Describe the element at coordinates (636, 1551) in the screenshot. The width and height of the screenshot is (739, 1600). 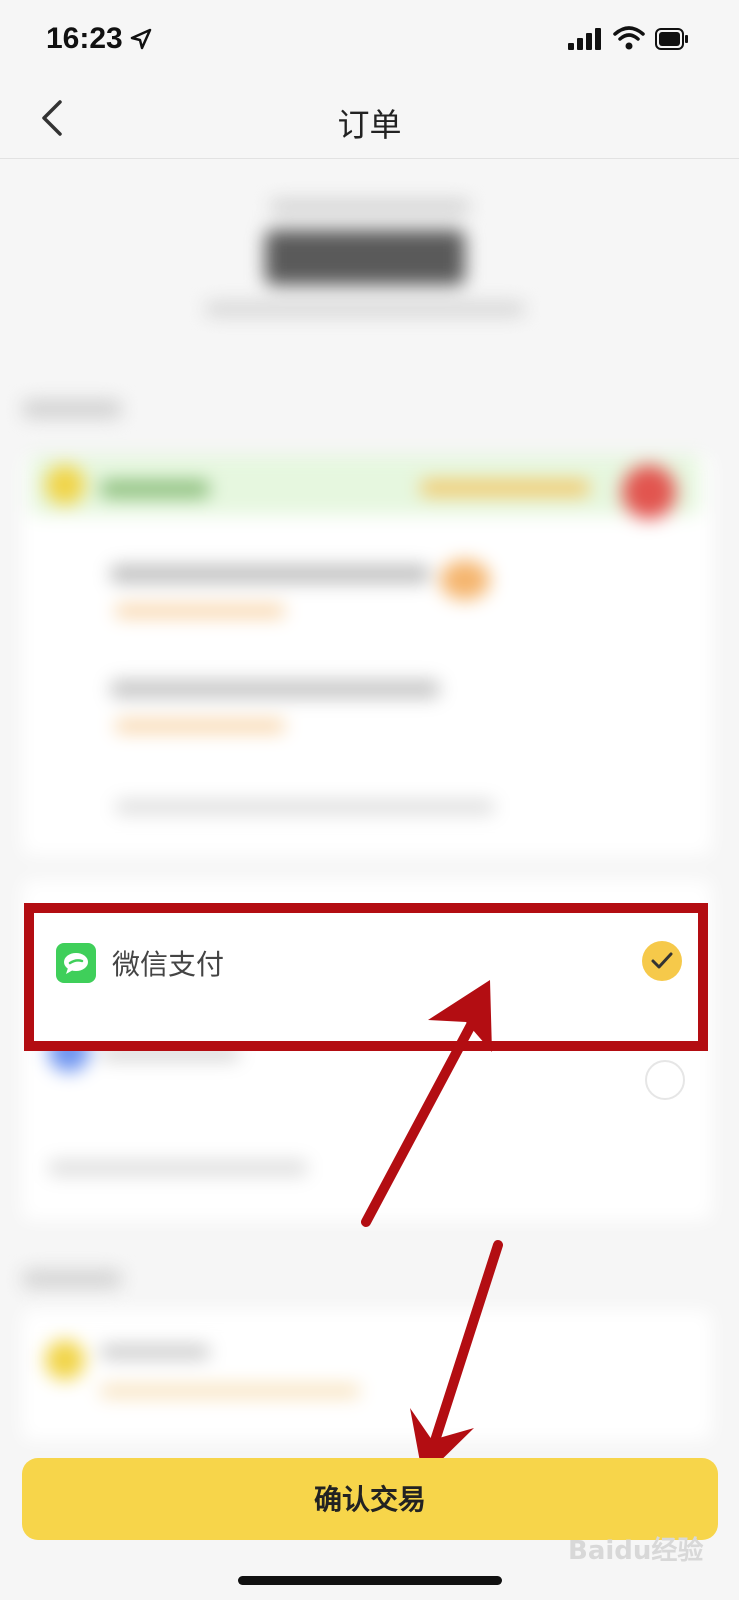
I see `watermark: Baidu经验` at that location.